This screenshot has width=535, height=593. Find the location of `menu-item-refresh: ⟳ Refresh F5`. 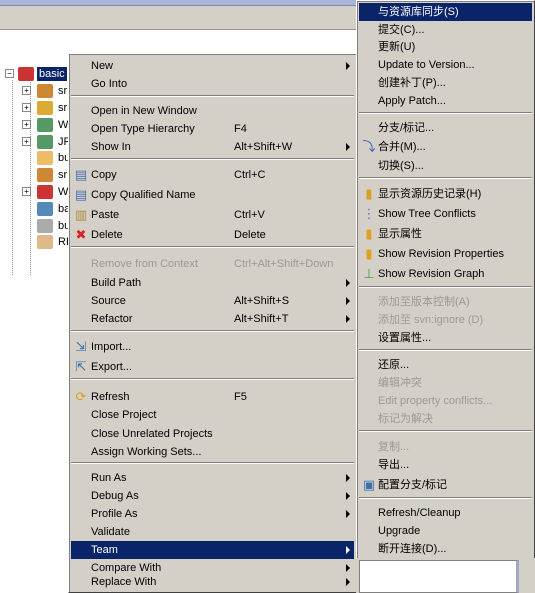

menu-item-refresh: ⟳ Refresh F5 is located at coordinates (212, 397).